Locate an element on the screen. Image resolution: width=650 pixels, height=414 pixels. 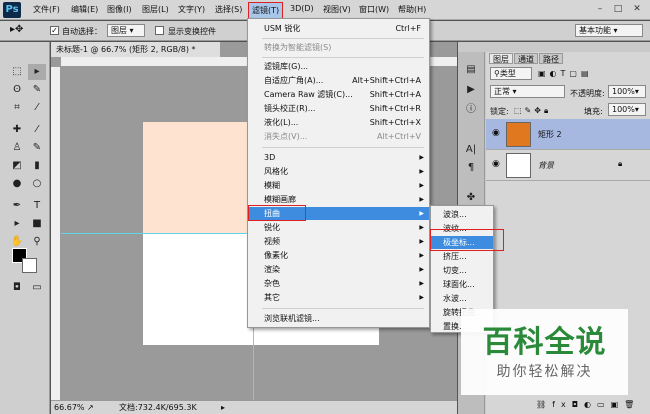
status-bar: 66.67% ↗ 文档:732.4K/695.3K ▸ is located at coordinates (254, 407).